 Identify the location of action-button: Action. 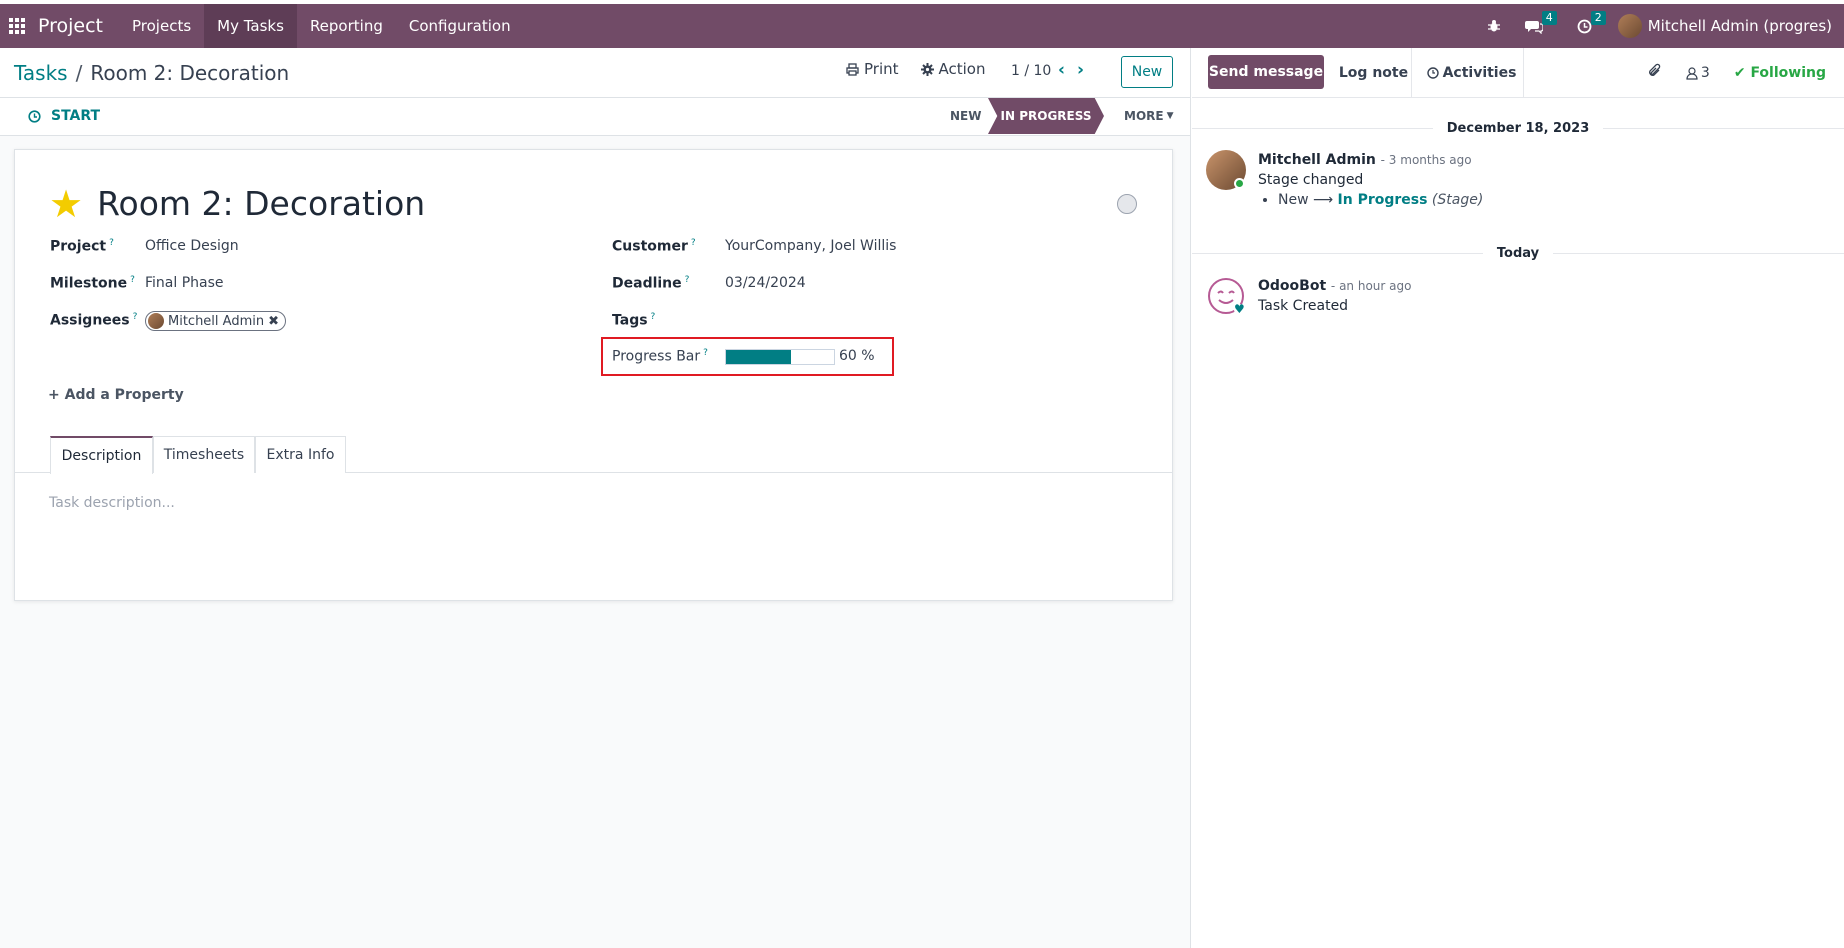
(953, 69).